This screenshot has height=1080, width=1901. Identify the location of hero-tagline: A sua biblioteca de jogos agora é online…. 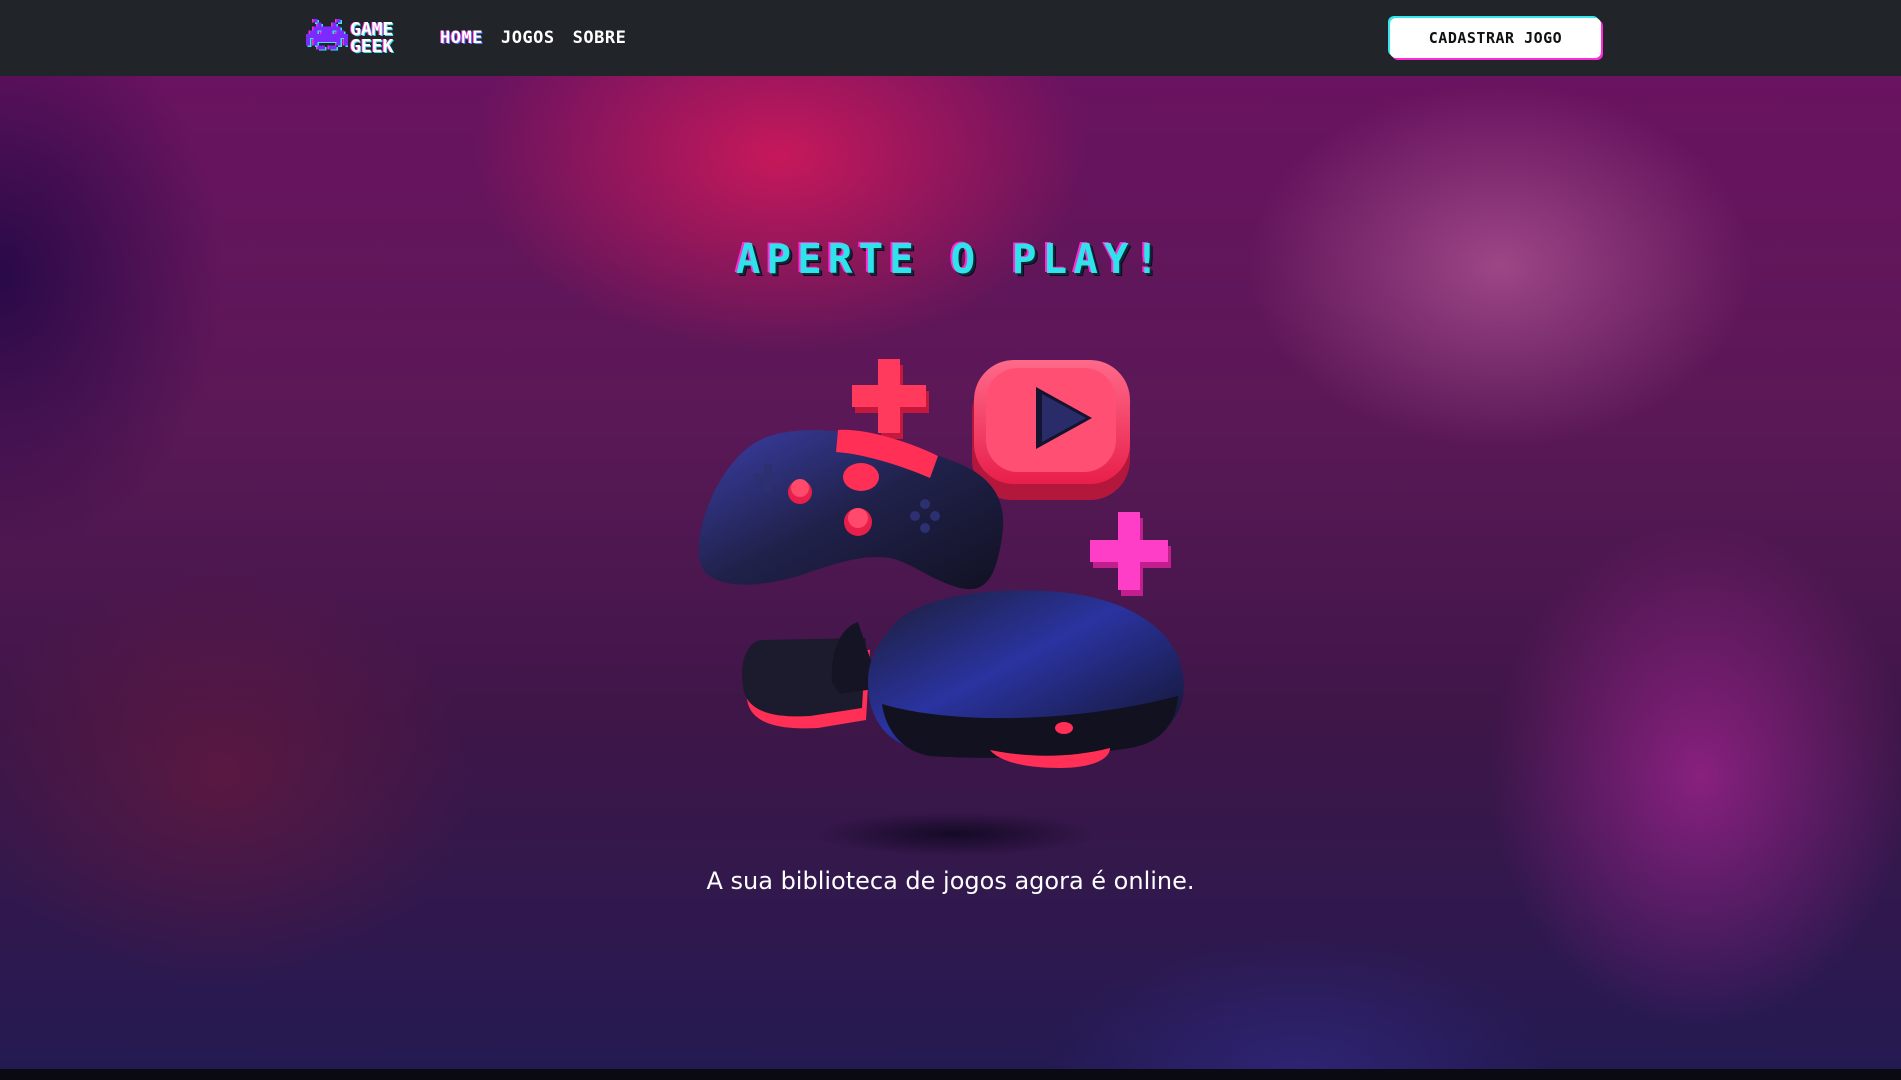
(950, 881).